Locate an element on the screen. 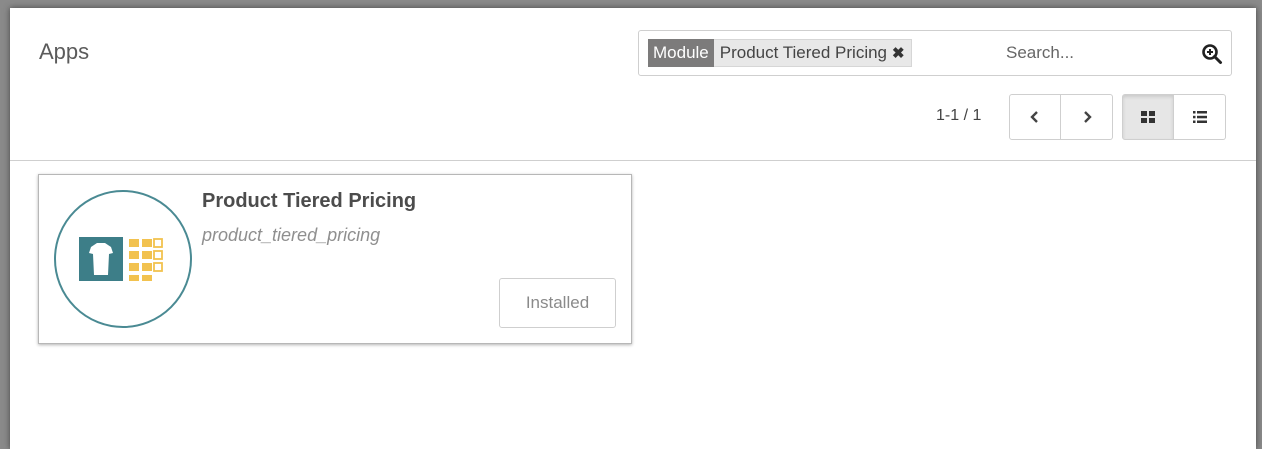 The height and width of the screenshot is (449, 1262). pager-previous-button is located at coordinates (1035, 117).